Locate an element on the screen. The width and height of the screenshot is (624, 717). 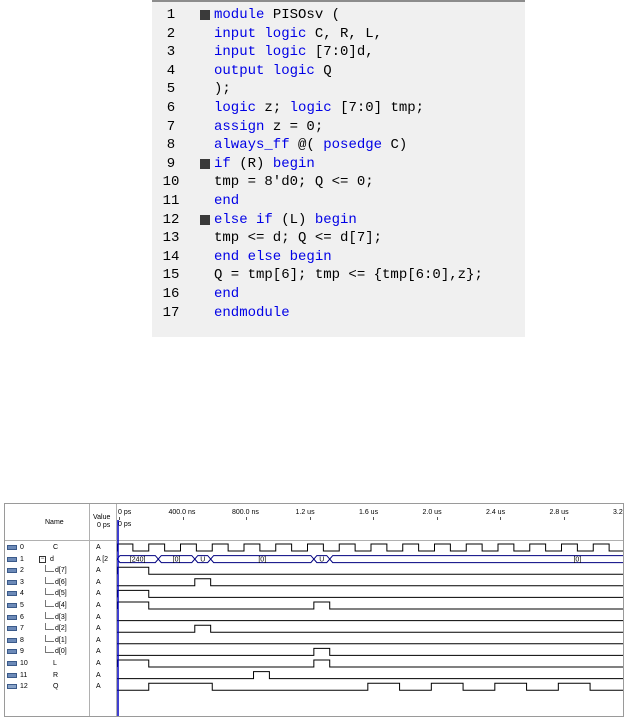
line-number: 4 is located at coordinates (171, 70).